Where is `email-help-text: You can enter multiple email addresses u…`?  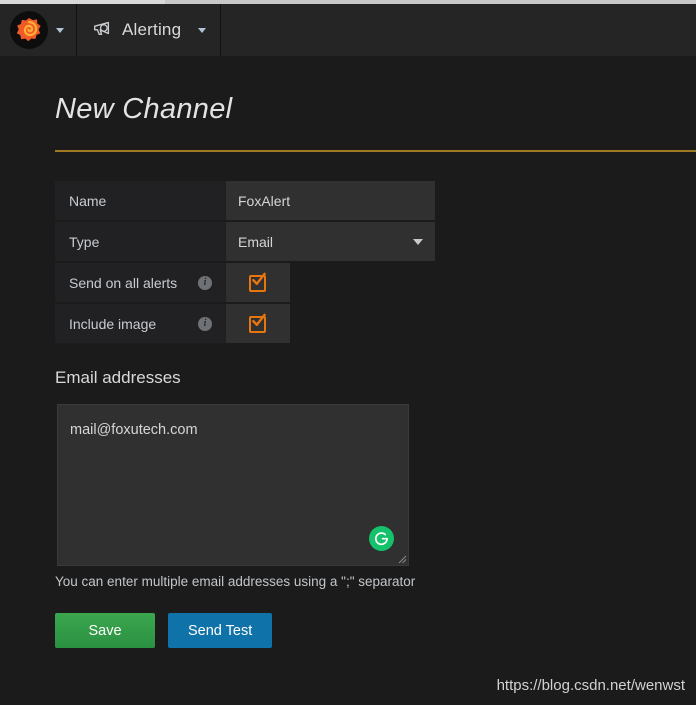 email-help-text: You can enter multiple email addresses u… is located at coordinates (235, 581).